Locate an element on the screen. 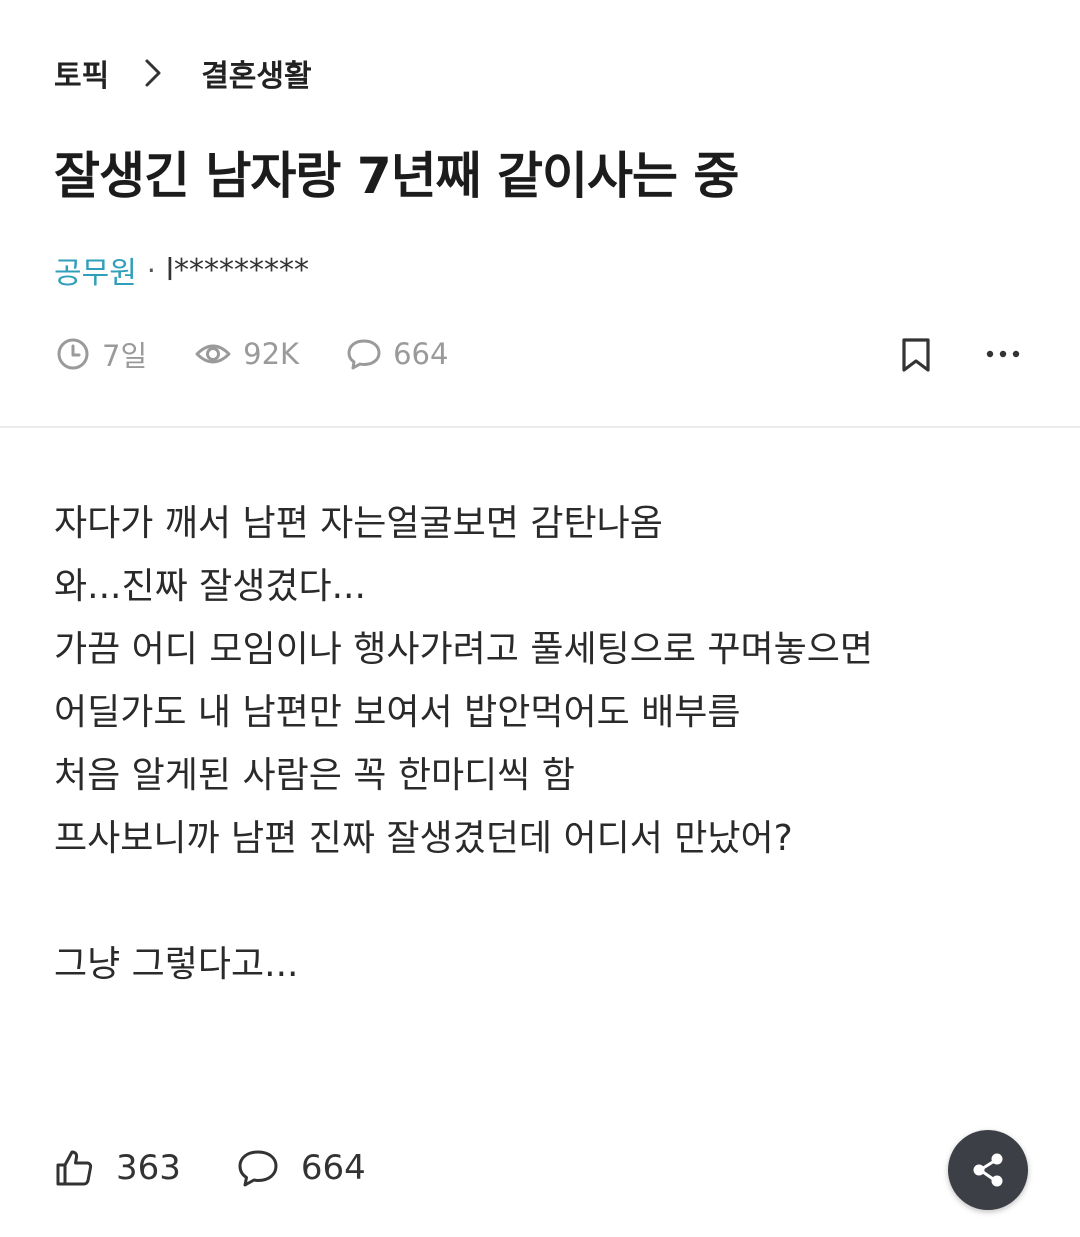  bookmark-icon is located at coordinates (916, 355).